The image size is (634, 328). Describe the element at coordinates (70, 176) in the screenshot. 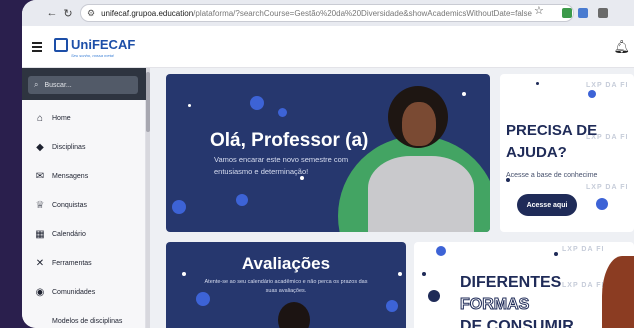

I see `sidebar-item-label: Mensagens` at that location.